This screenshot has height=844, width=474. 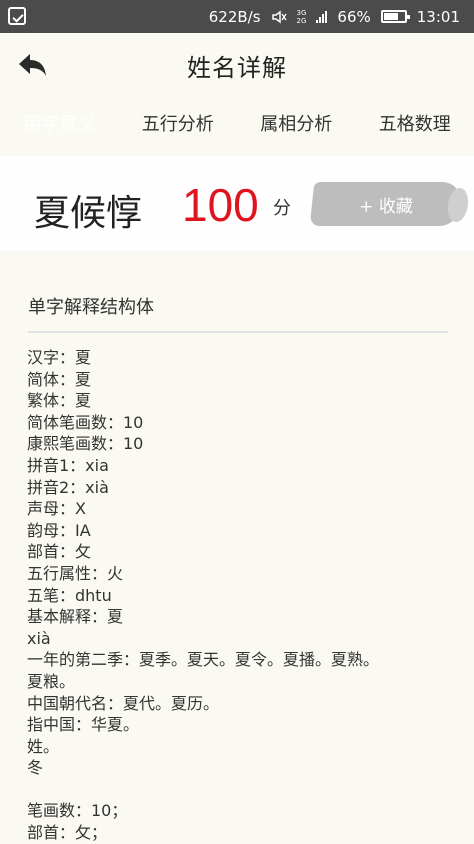 What do you see at coordinates (296, 123) in the screenshot?
I see `tab-zodiac: 属相分析` at bounding box center [296, 123].